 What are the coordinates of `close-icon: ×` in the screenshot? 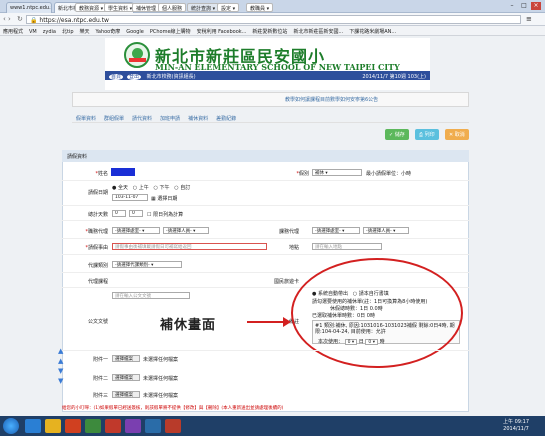 It's located at (536, 6).